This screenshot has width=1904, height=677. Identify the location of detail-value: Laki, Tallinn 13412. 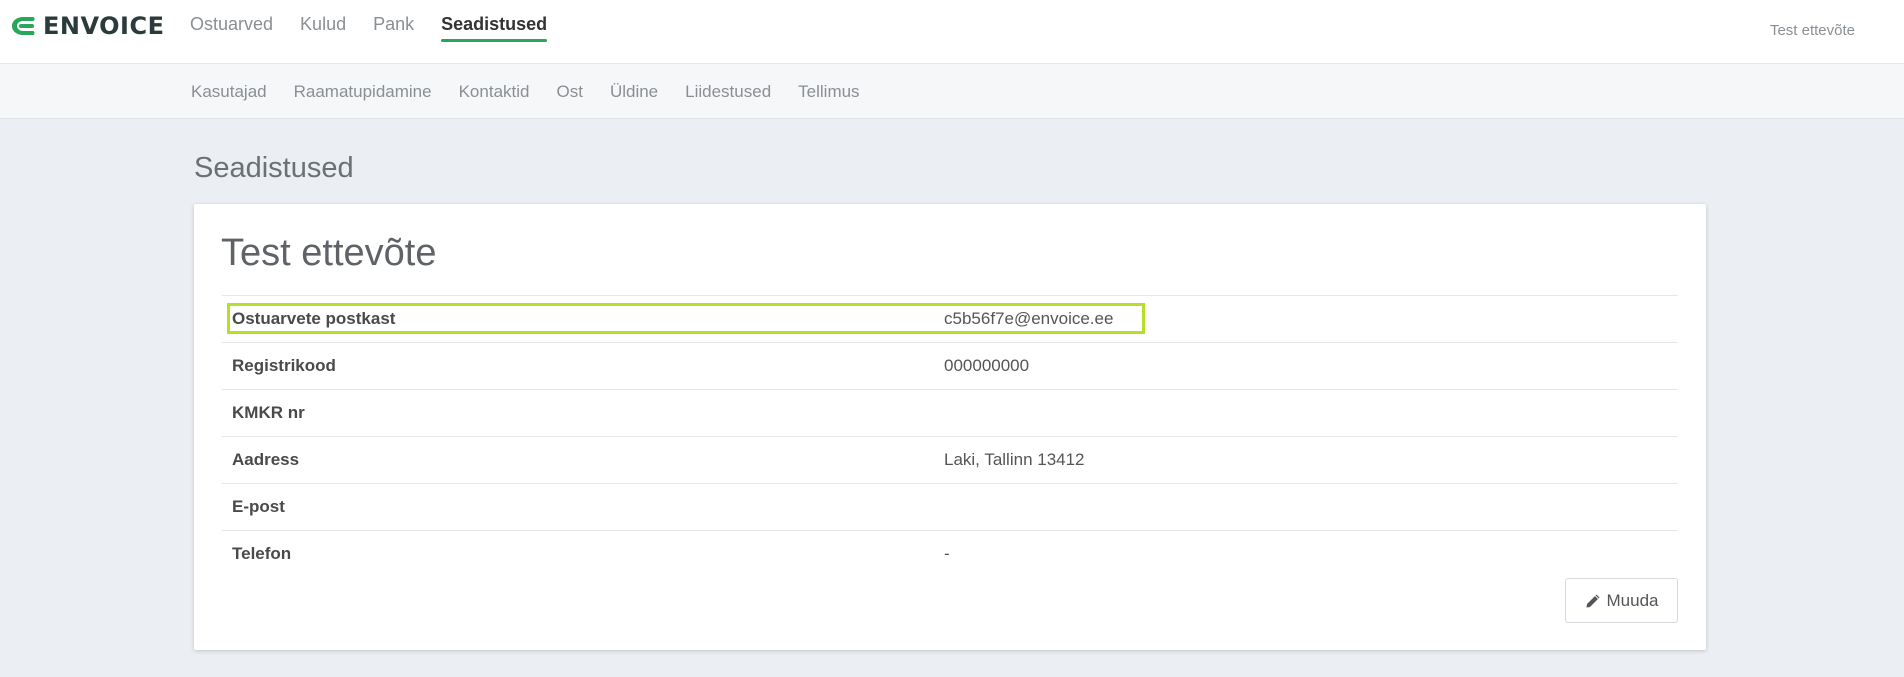
(1014, 459).